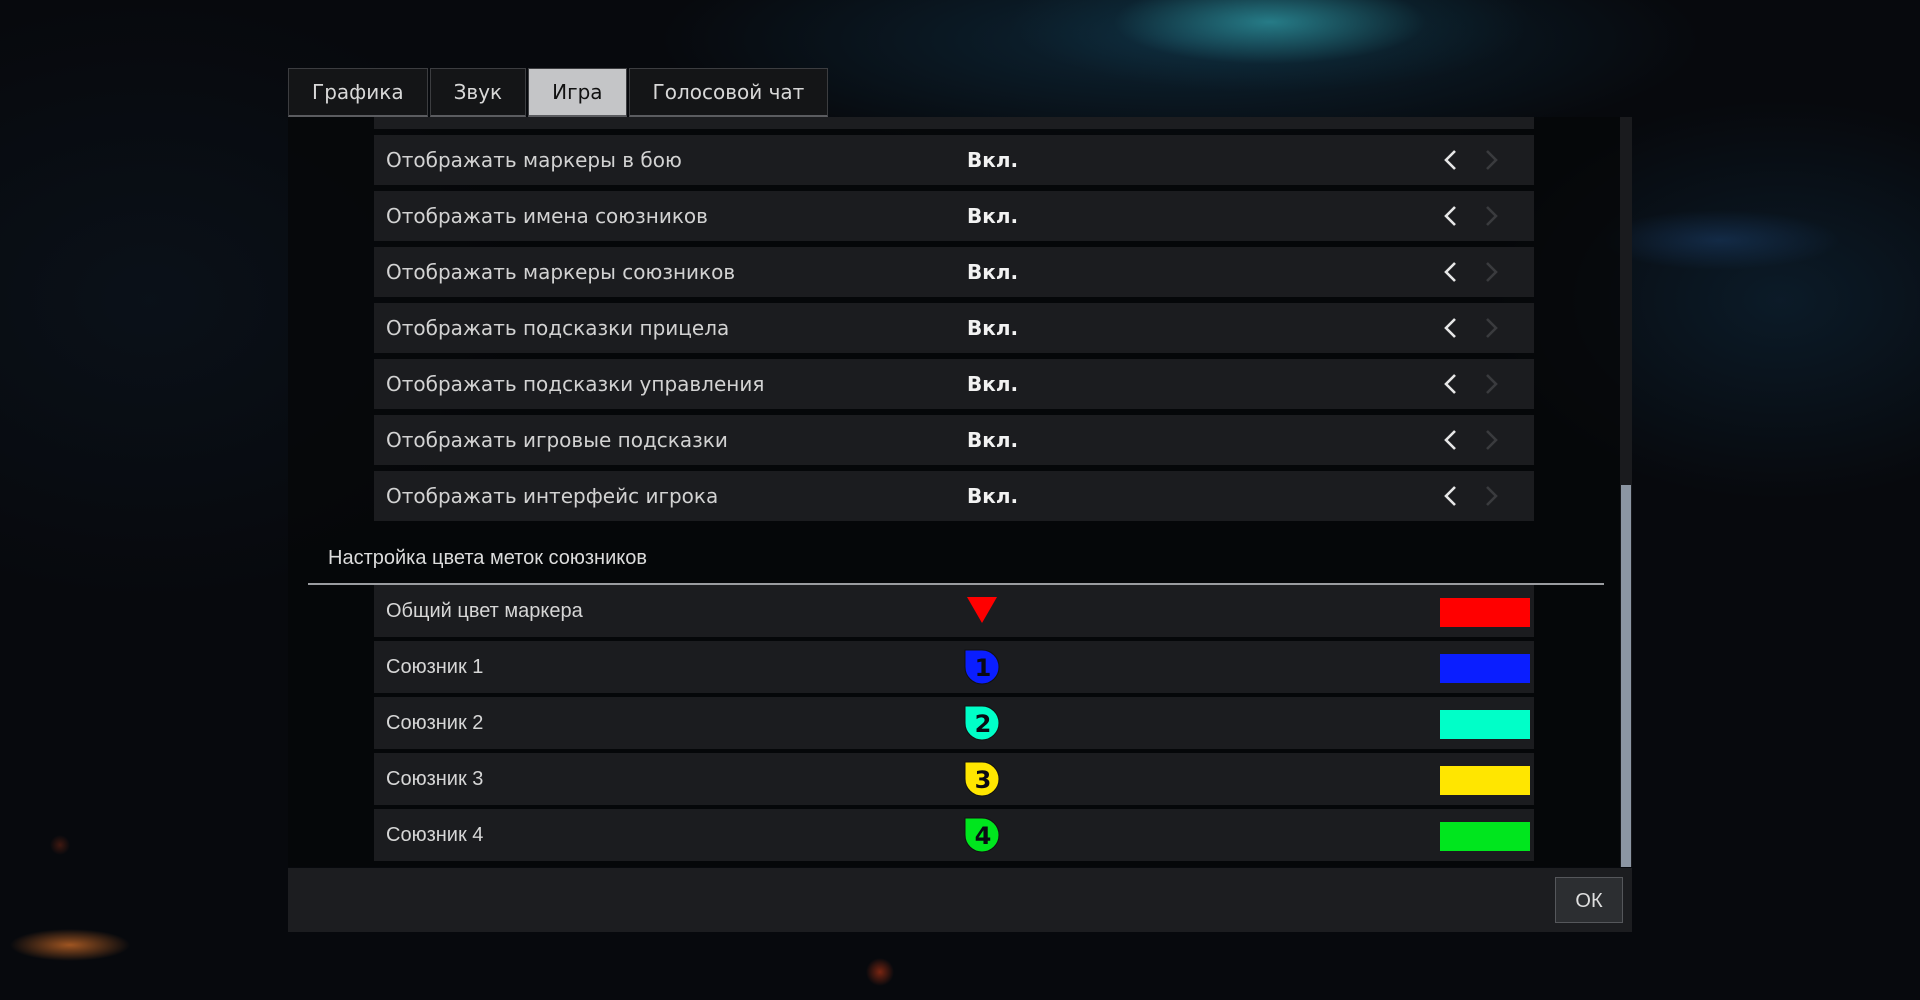 The image size is (1920, 1000). I want to click on ally-3-marker-icon: 3, so click(982, 779).